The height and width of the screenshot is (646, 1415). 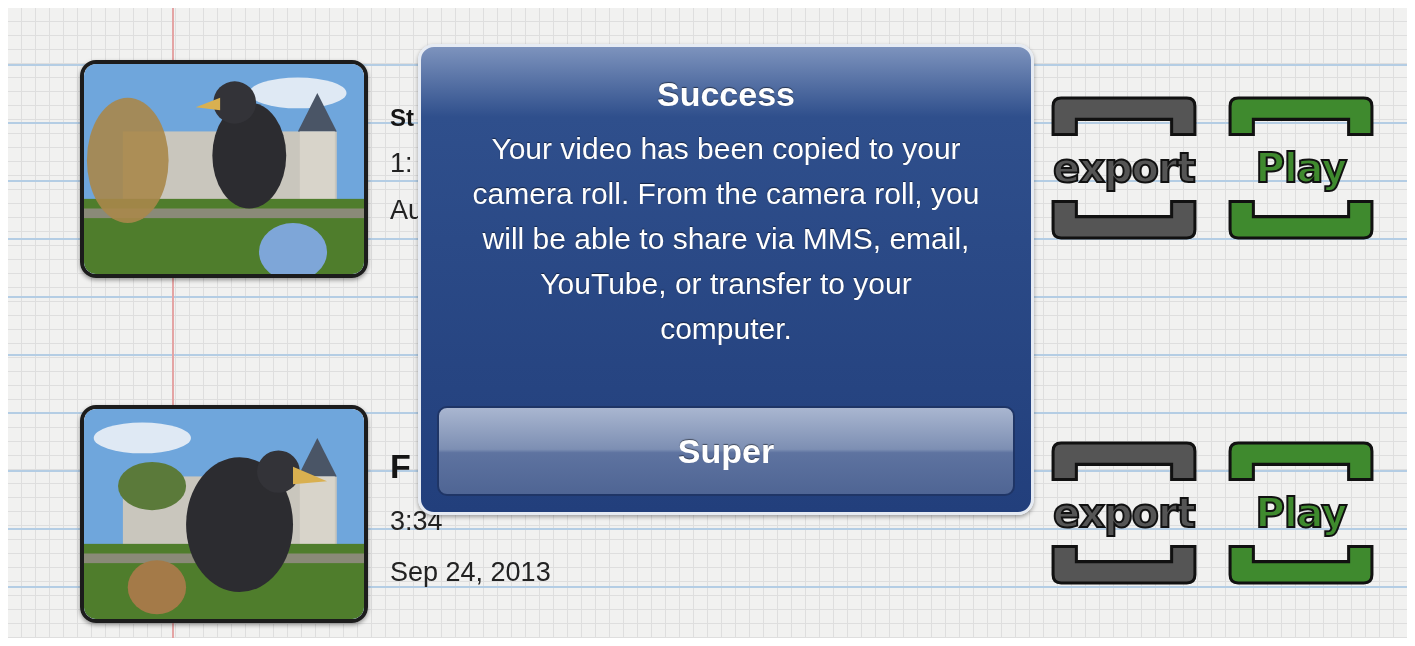 I want to click on alert-message: Your video has been copied to your camera roll. From the camera roll, you will be able to share via MMS, email, YouTube, or transfer to your computer., so click(x=726, y=239).